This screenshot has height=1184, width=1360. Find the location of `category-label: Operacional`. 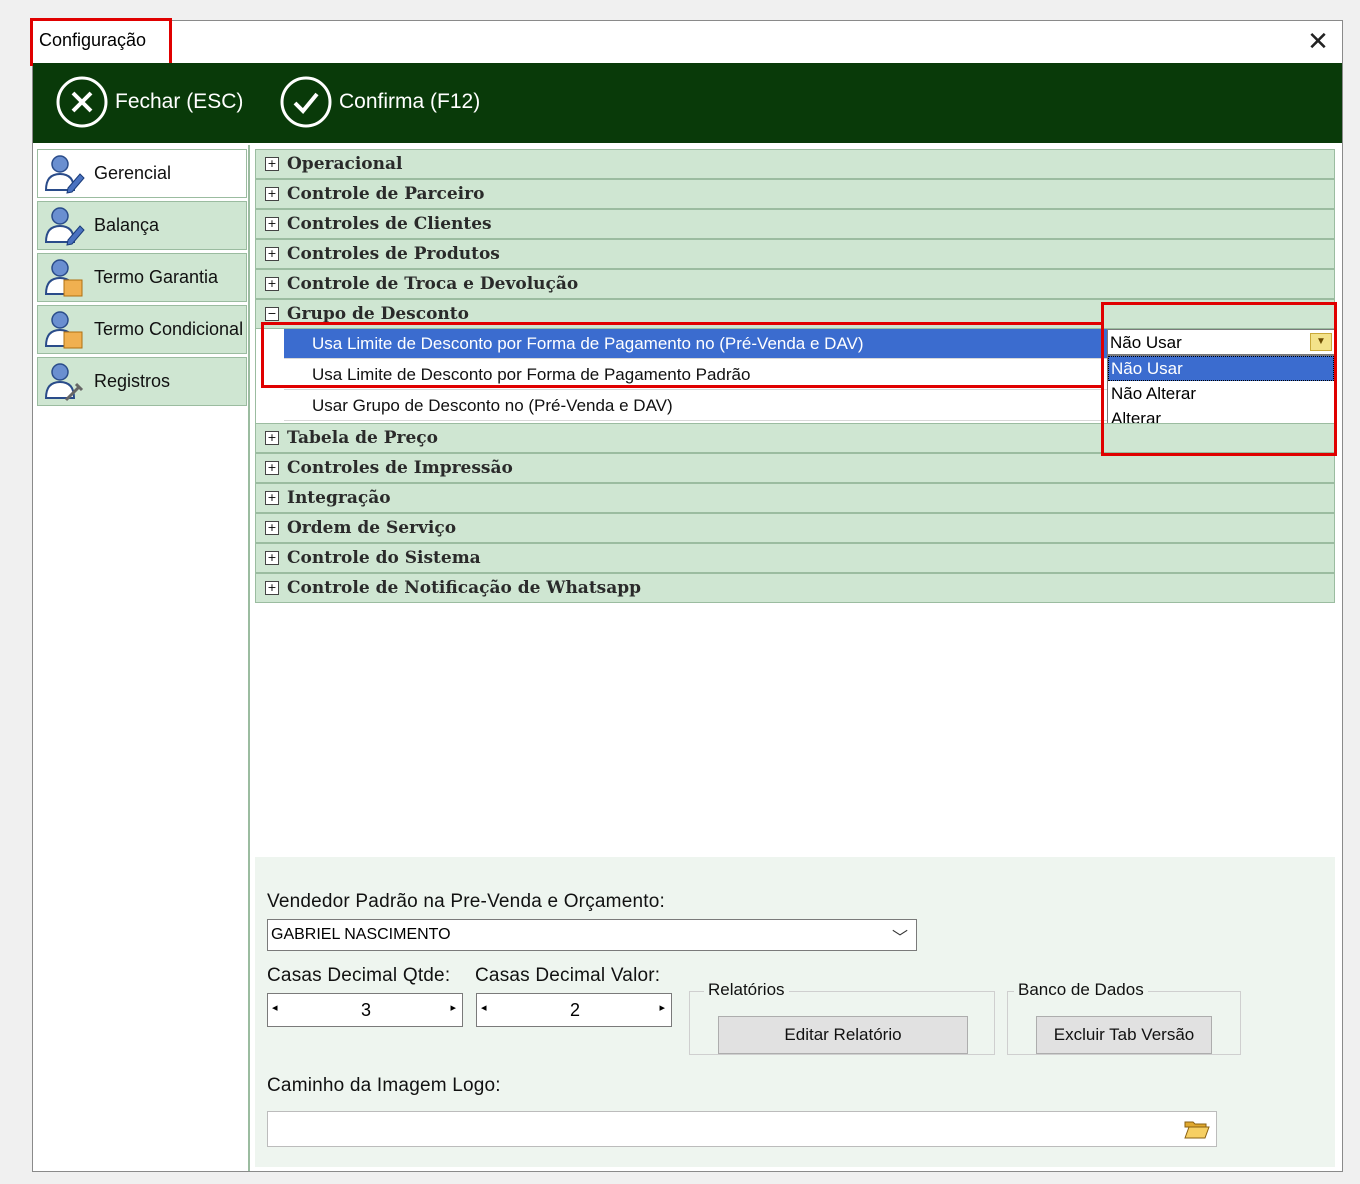

category-label: Operacional is located at coordinates (345, 164).